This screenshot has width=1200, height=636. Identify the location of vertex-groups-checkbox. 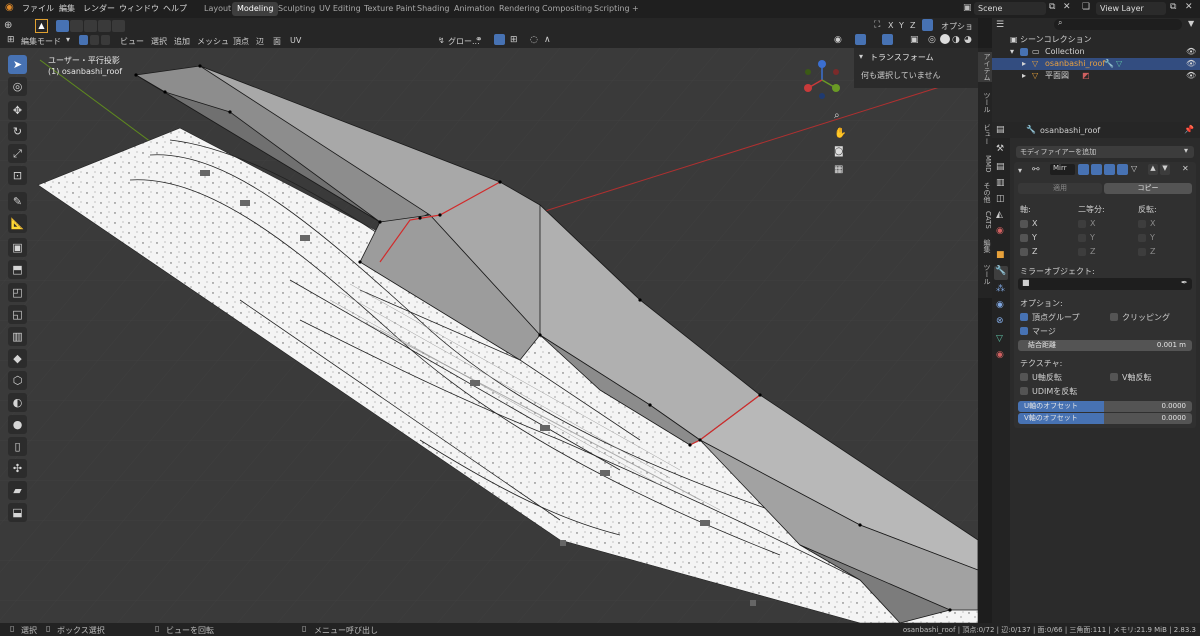
(1024, 317).